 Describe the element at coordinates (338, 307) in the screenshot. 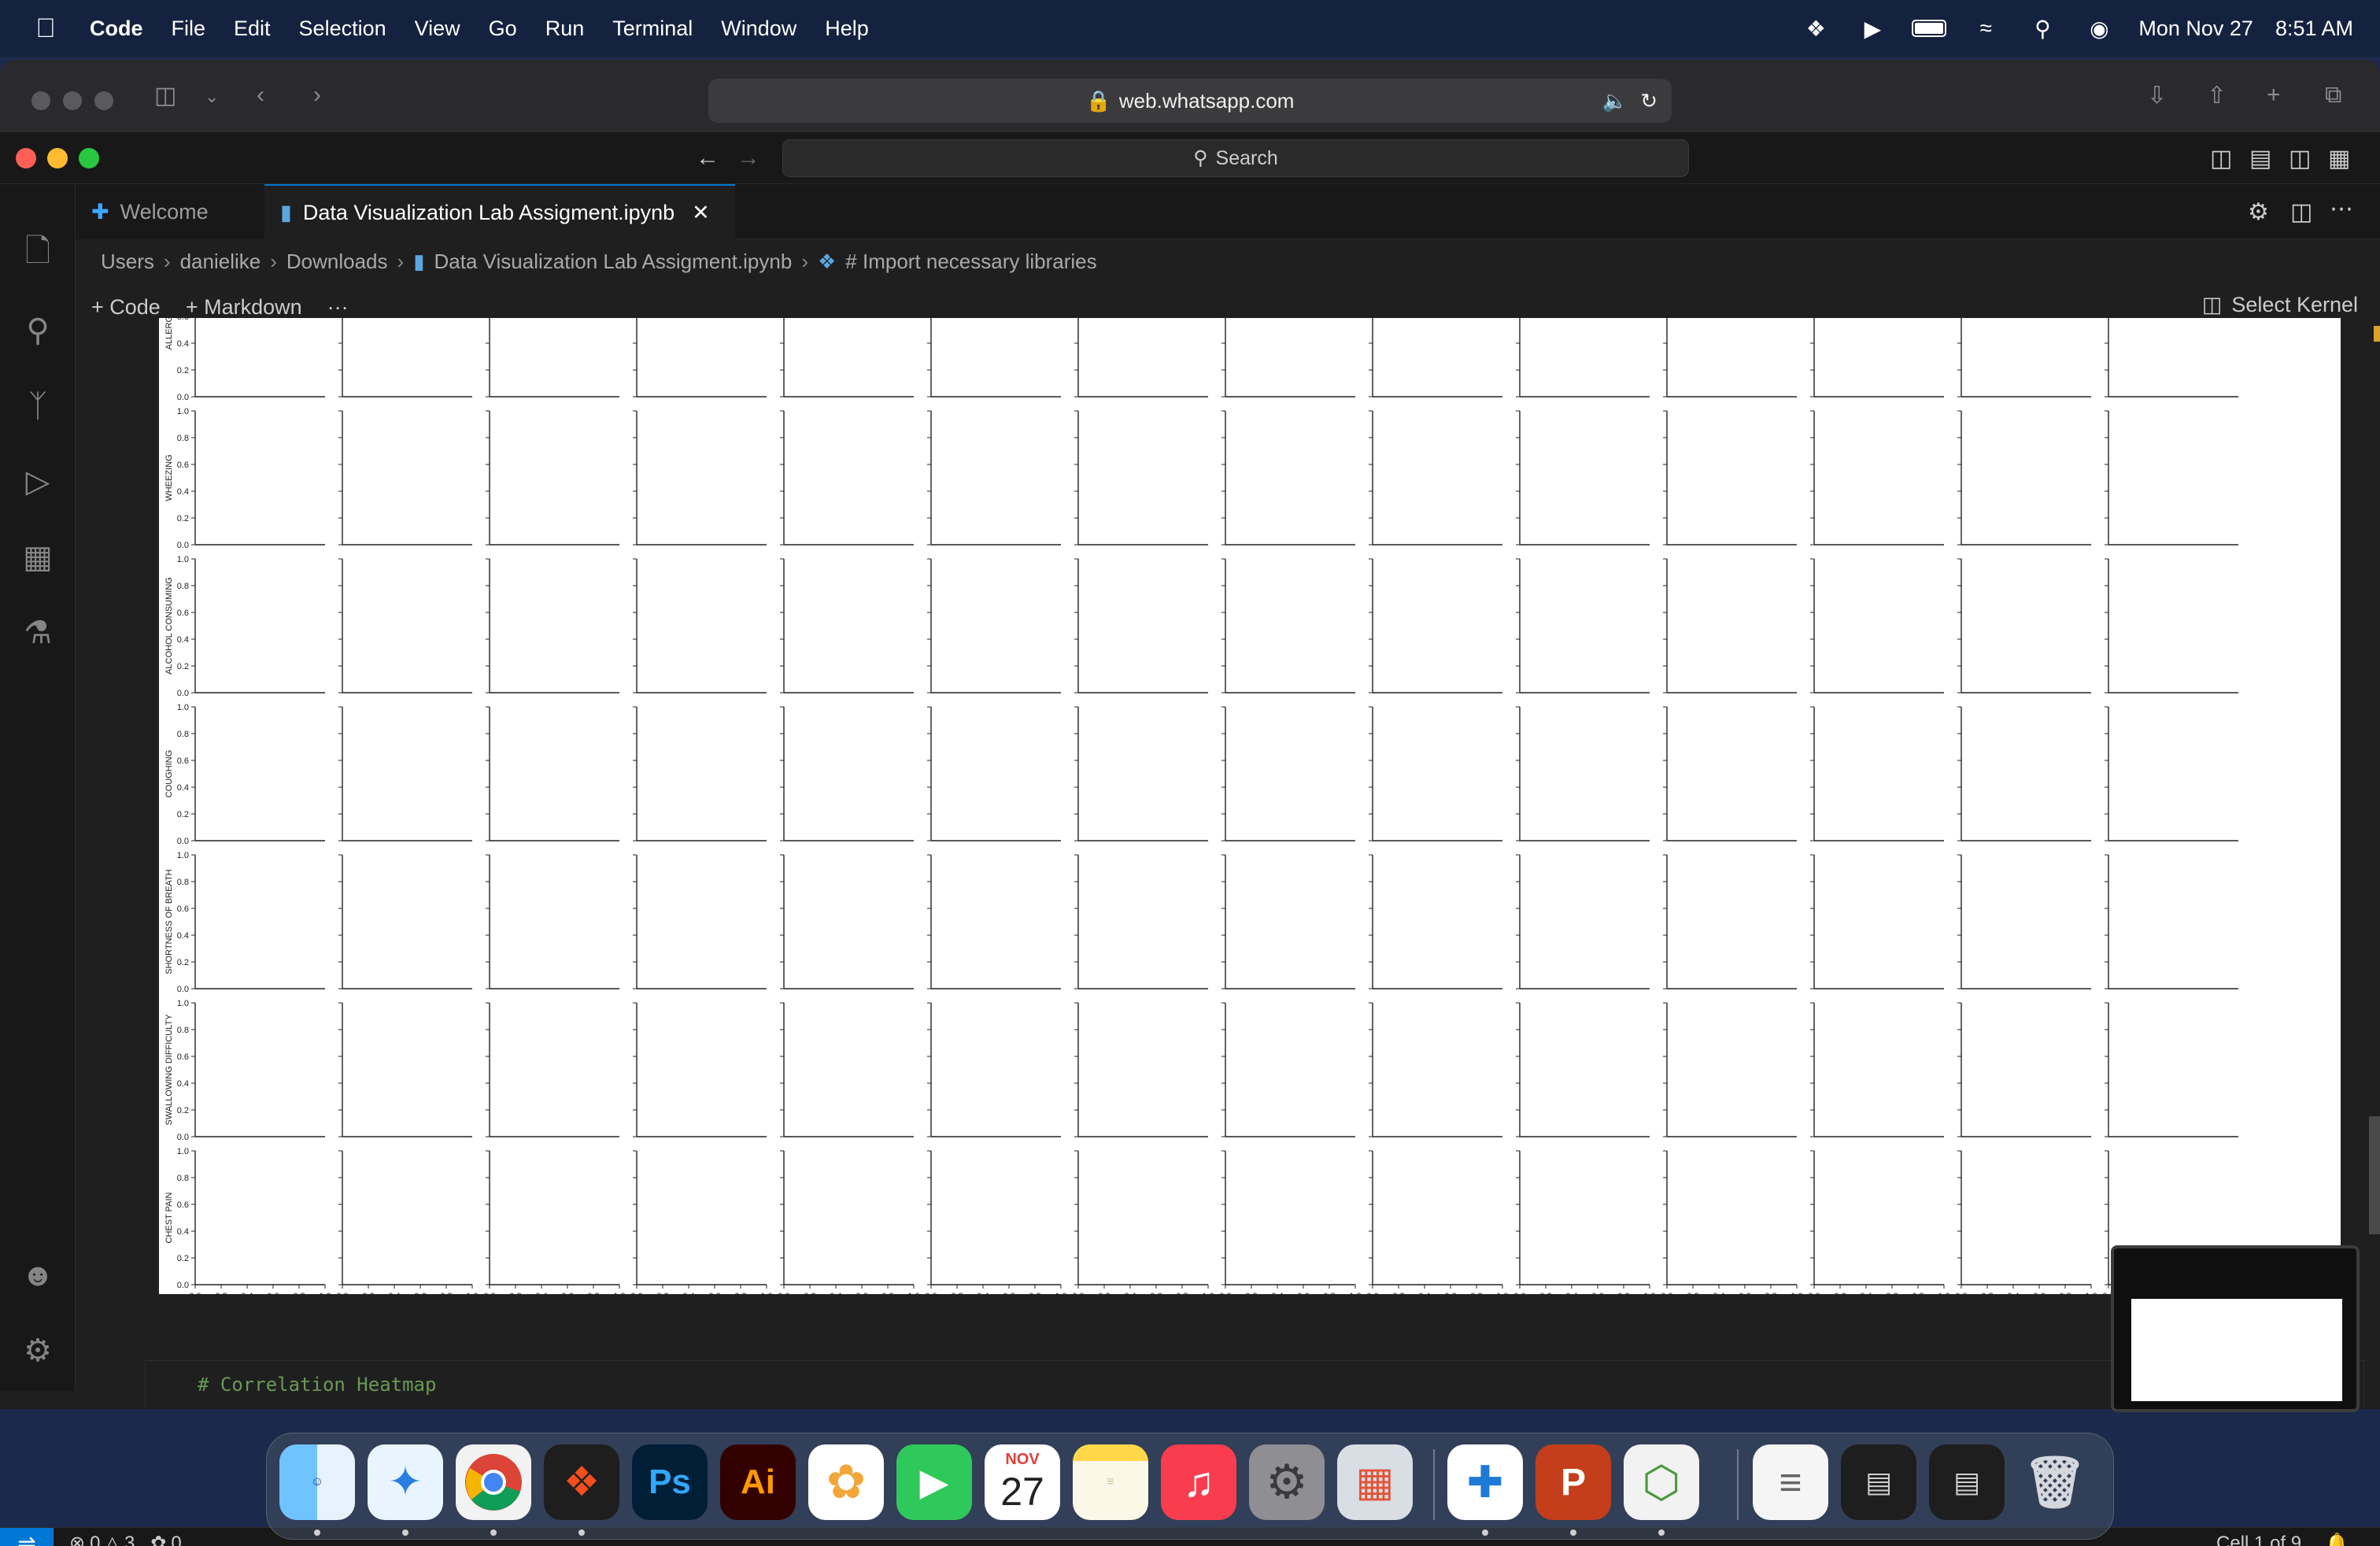

I see `more-toolbar-button: ···` at that location.